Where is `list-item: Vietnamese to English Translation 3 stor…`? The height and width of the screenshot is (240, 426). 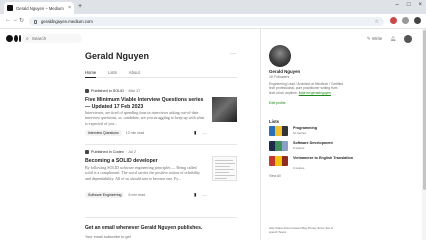
list-item: Vietnamese to English Translation 3 stor… is located at coordinates (329, 163).